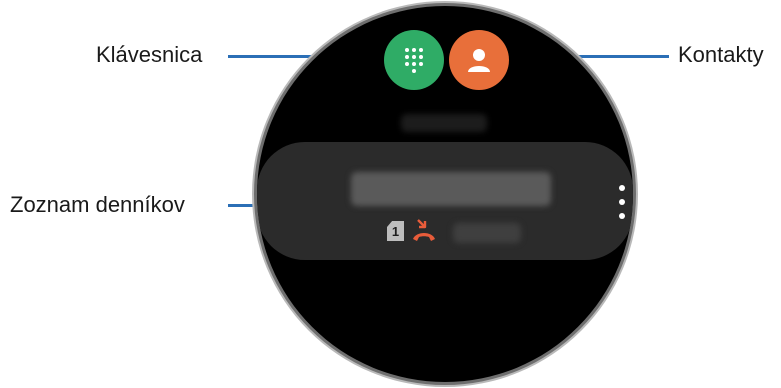 This screenshot has width=781, height=388. Describe the element at coordinates (424, 230) in the screenshot. I see `missed-call-icon` at that location.